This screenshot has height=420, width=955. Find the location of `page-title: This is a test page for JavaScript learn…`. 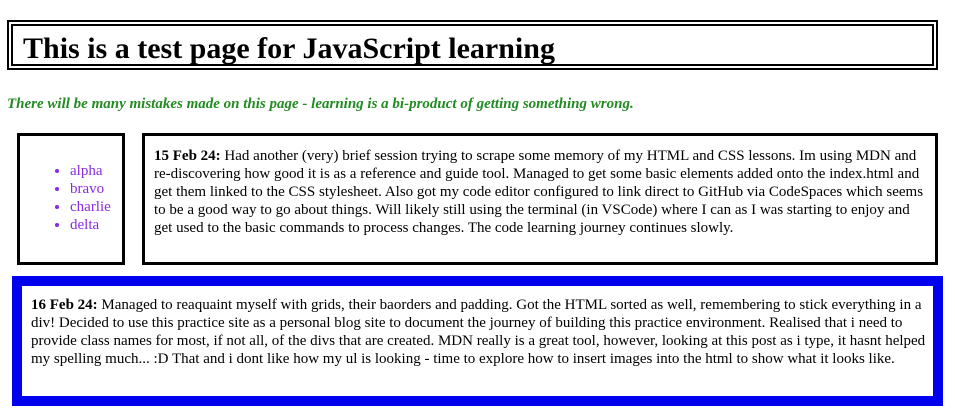

page-title: This is a test page for JavaScript learn… is located at coordinates (289, 48).